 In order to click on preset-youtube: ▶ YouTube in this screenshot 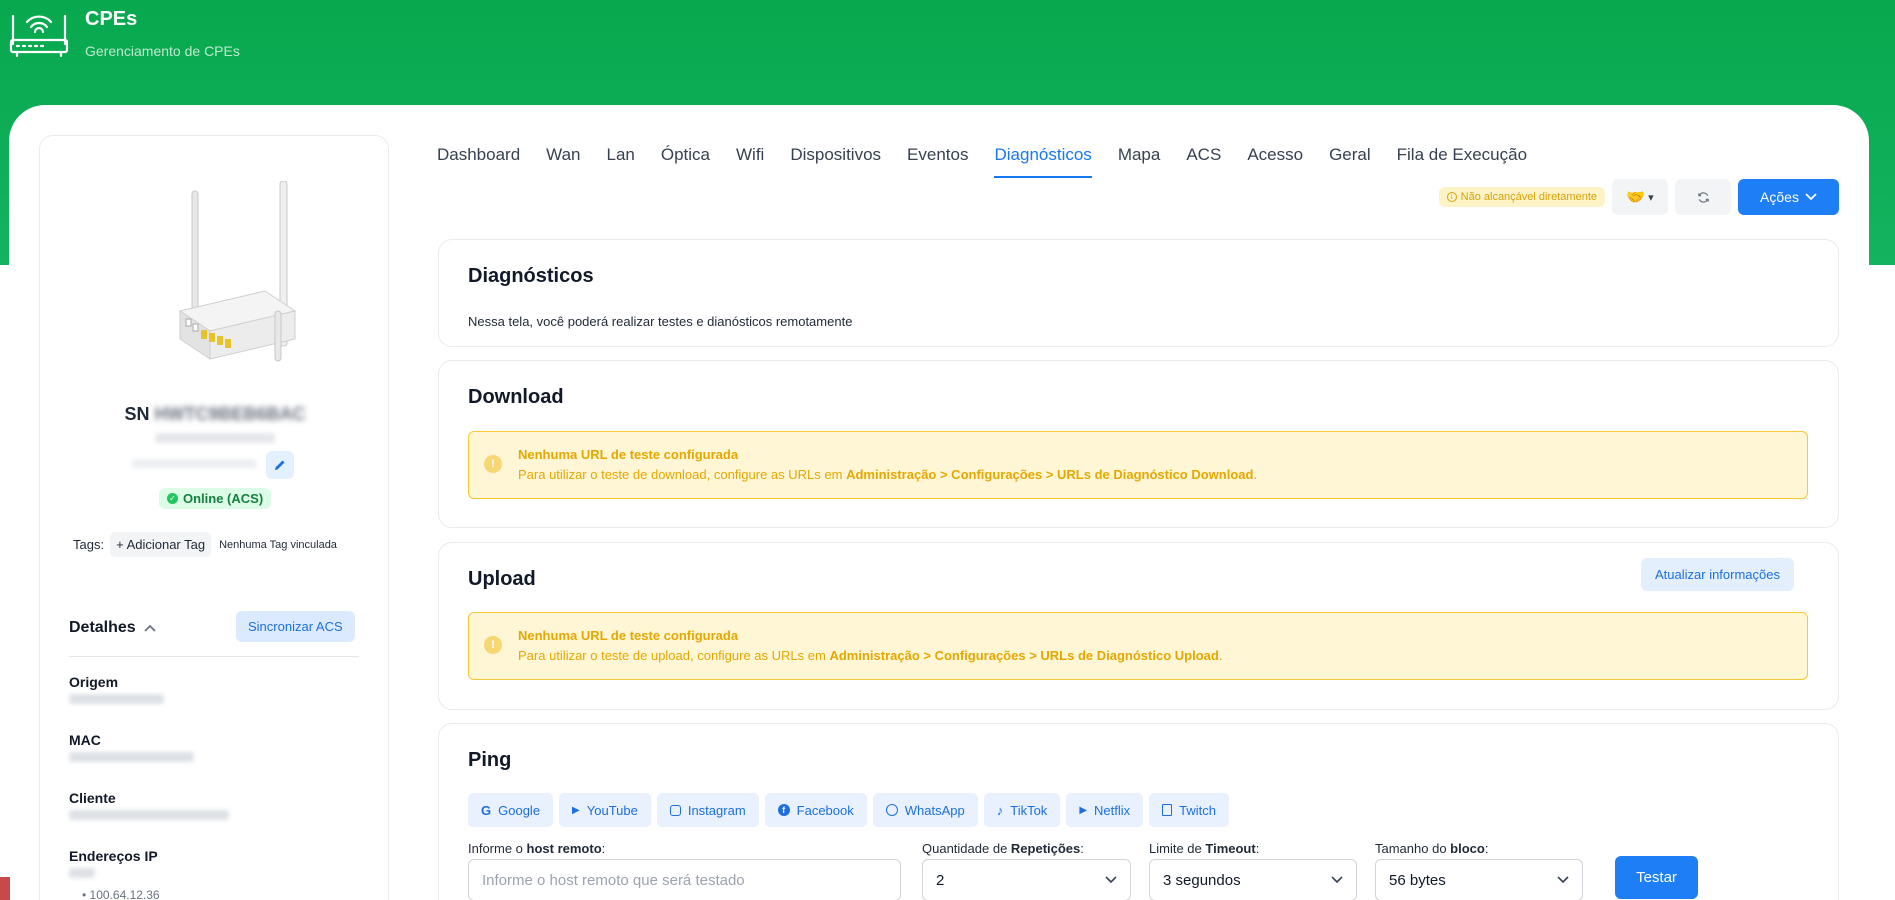, I will do `click(605, 810)`.